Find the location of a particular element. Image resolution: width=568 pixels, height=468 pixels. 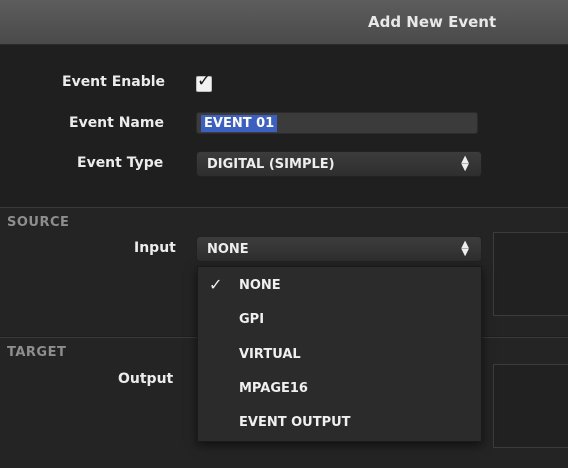

dropdown-option-mpage16: MPAGE16 is located at coordinates (339, 388).